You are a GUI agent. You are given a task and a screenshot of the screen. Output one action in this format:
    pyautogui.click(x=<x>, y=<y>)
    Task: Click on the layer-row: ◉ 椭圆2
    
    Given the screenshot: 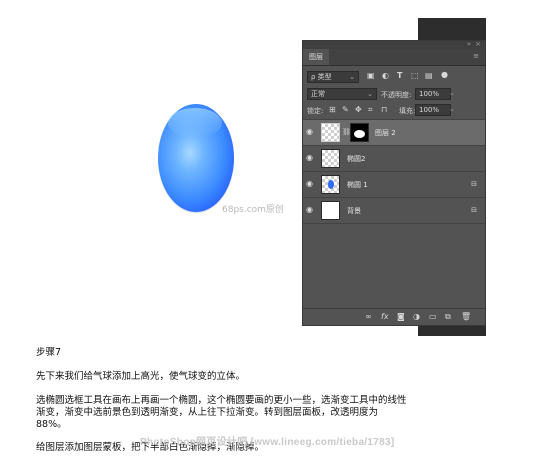 What is the action you would take?
    pyautogui.click(x=394, y=158)
    